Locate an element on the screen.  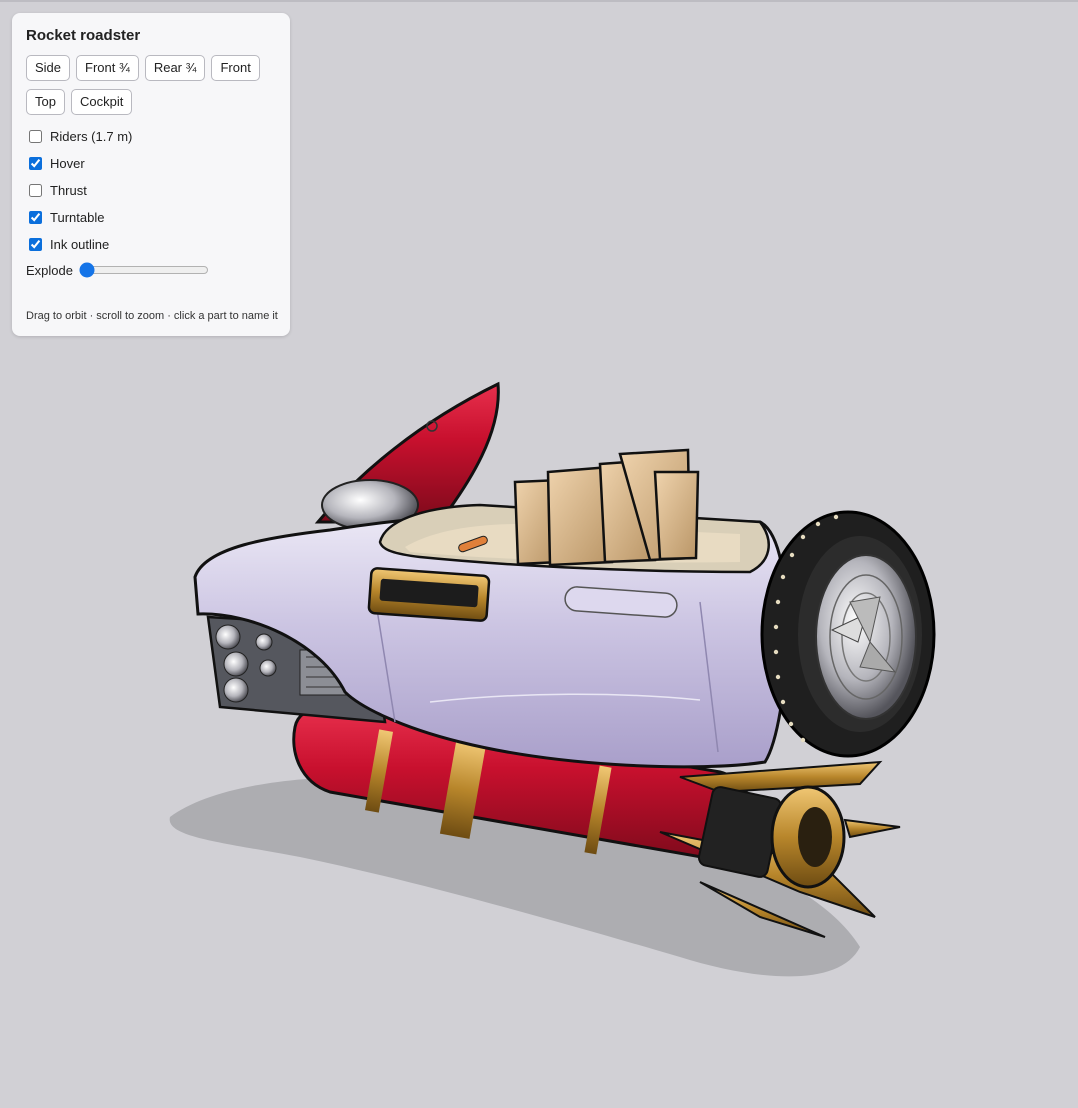
hover-label: Hover is located at coordinates (67, 163).